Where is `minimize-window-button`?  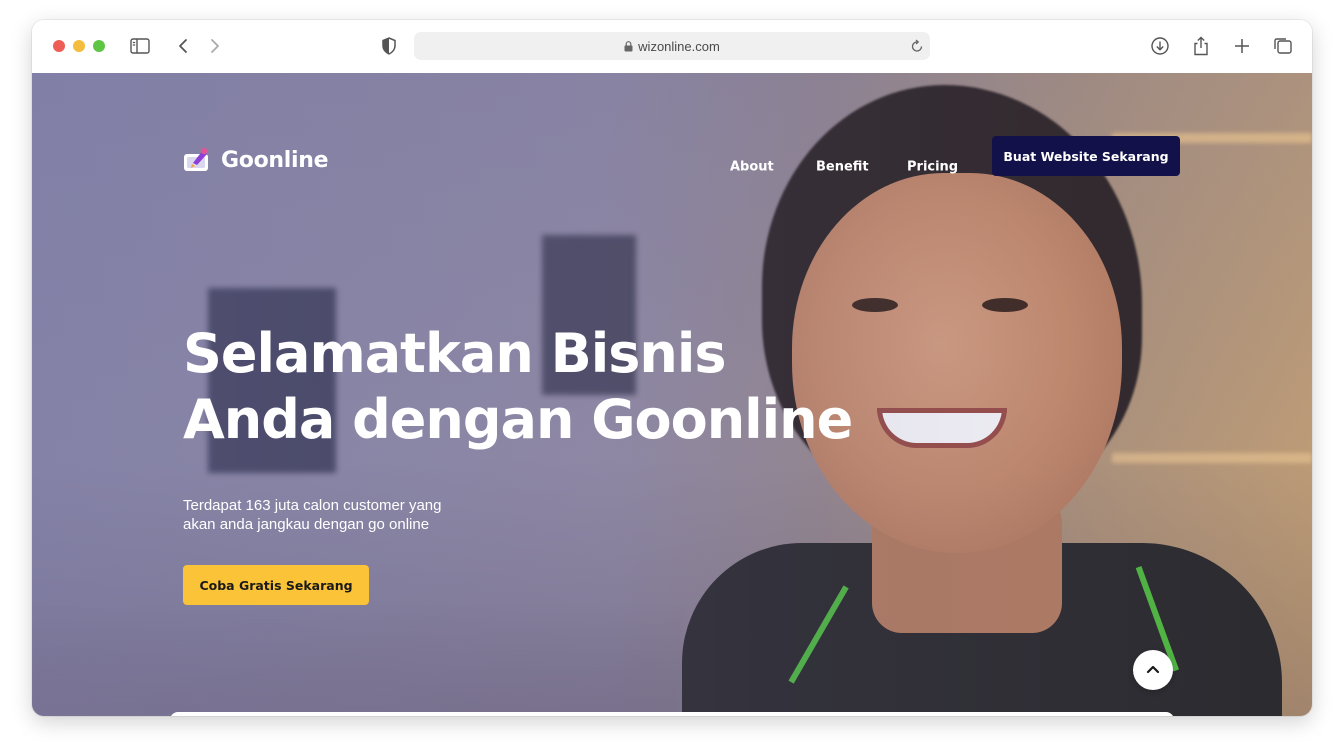
minimize-window-button is located at coordinates (79, 46).